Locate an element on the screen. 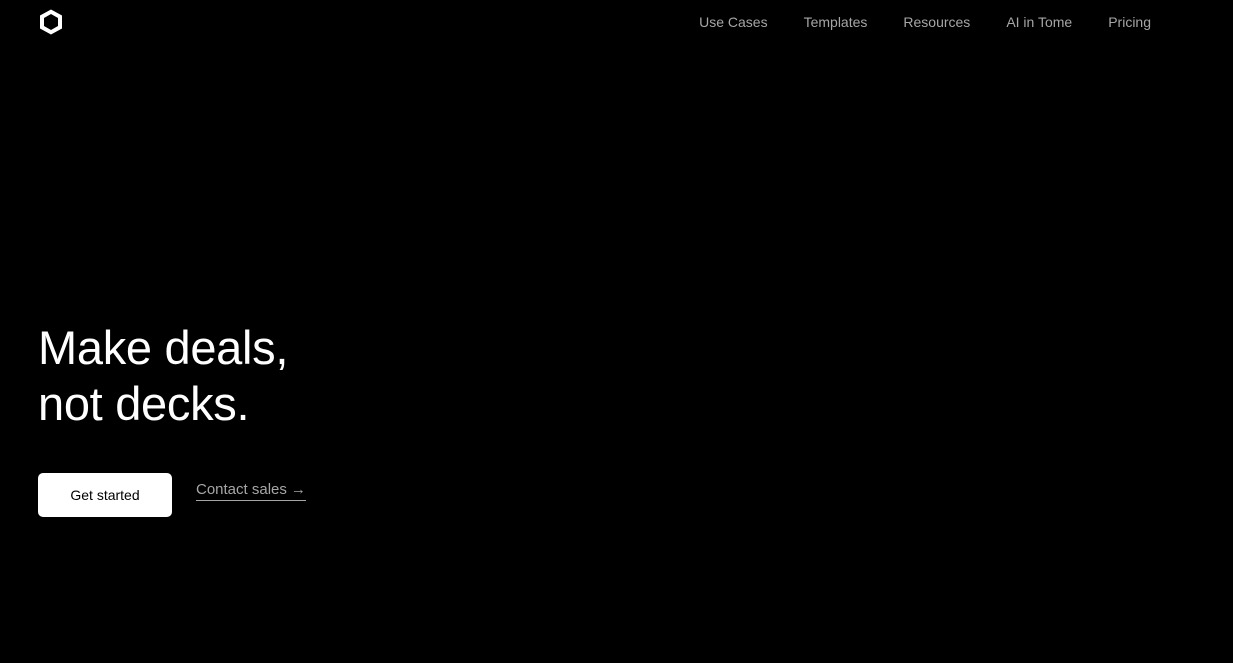 This screenshot has height=663, width=1233. hexagon-logo-icon is located at coordinates (51, 22).